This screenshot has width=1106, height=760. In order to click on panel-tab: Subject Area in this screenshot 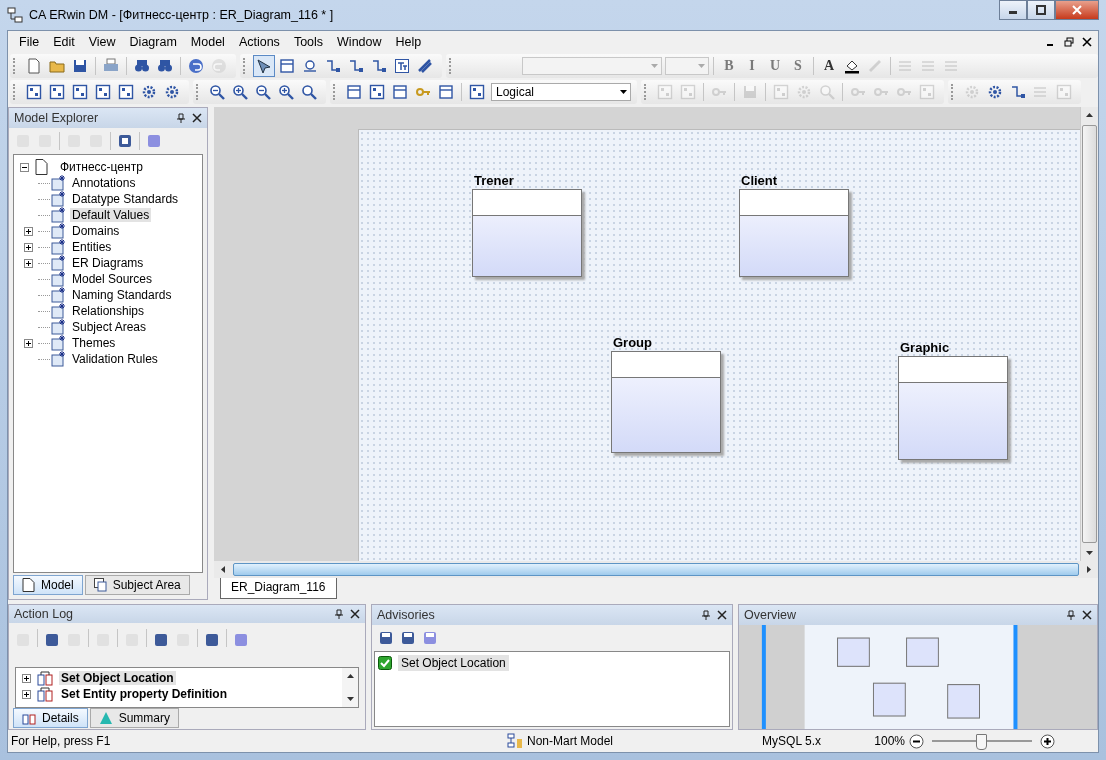, I will do `click(137, 585)`.